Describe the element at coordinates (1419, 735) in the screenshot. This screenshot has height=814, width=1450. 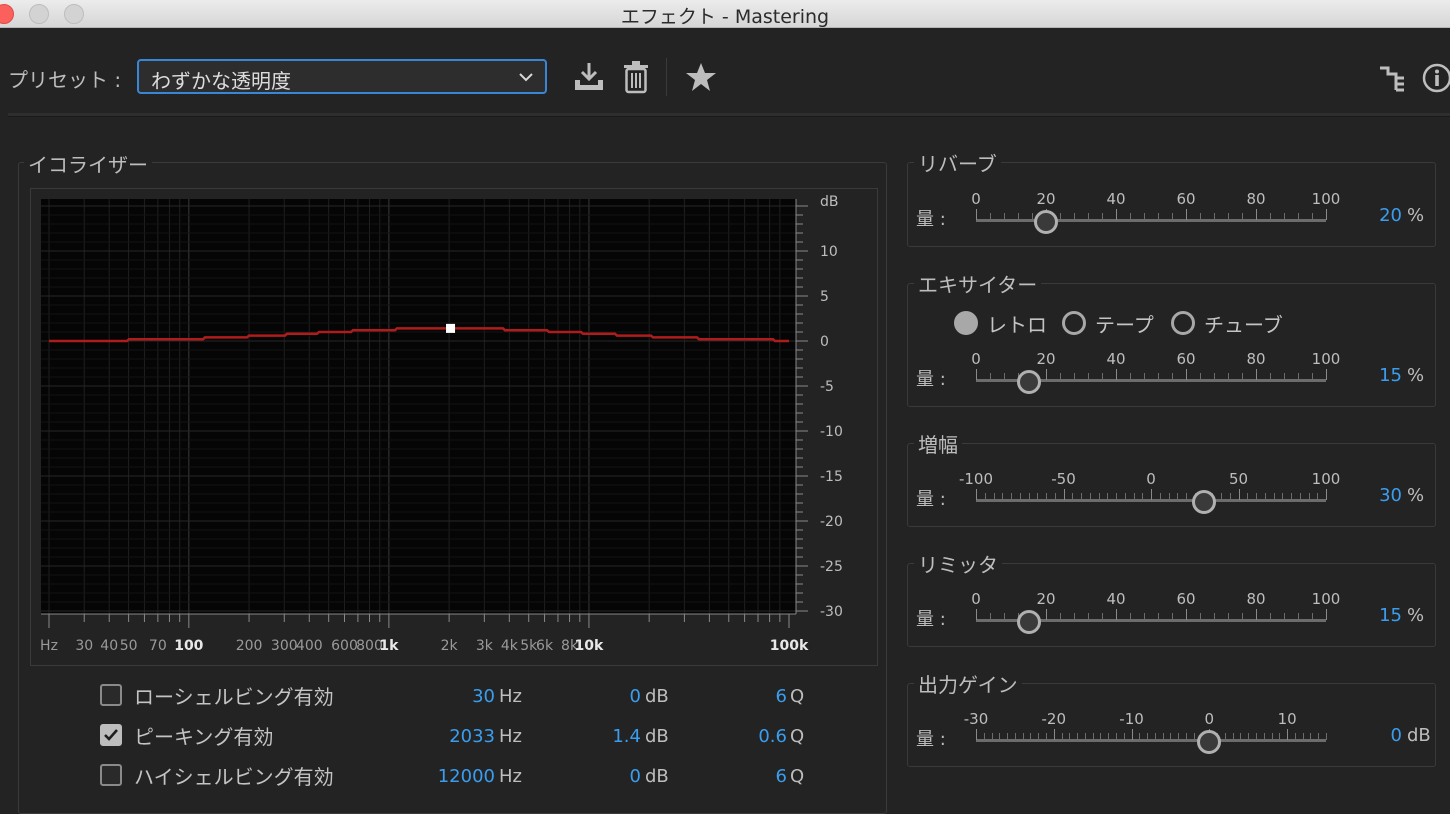
I see `output-gain-unit: dB` at that location.